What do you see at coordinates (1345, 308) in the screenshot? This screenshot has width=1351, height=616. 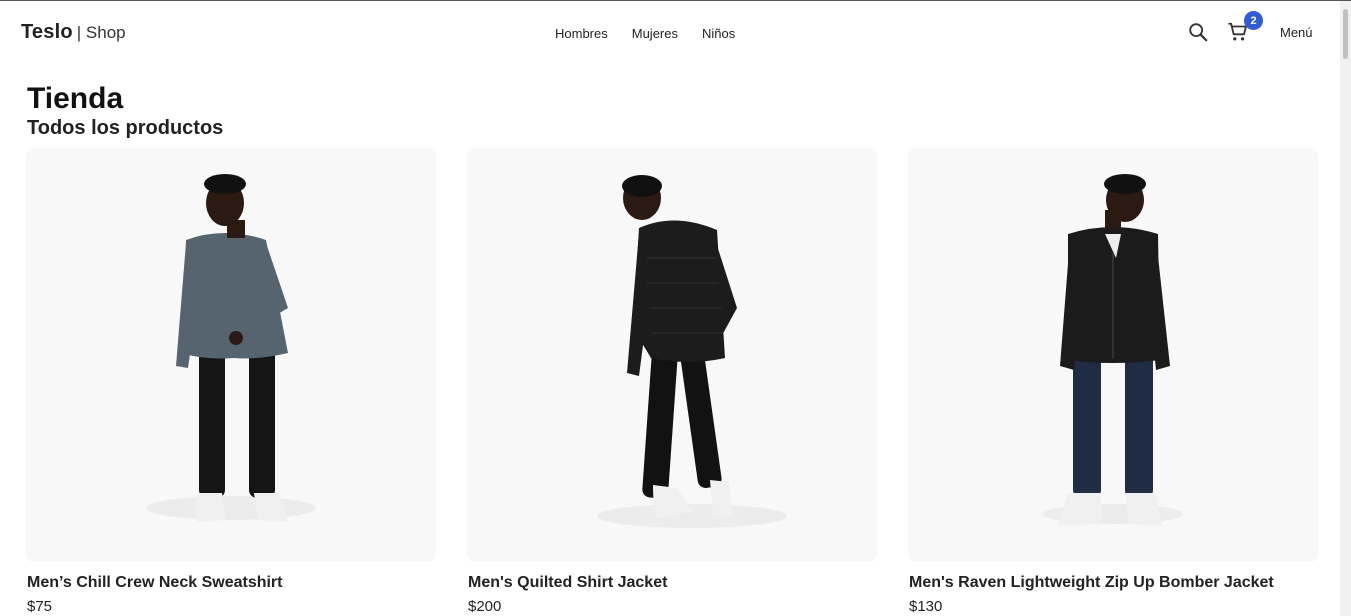 I see `page-scrollbar` at bounding box center [1345, 308].